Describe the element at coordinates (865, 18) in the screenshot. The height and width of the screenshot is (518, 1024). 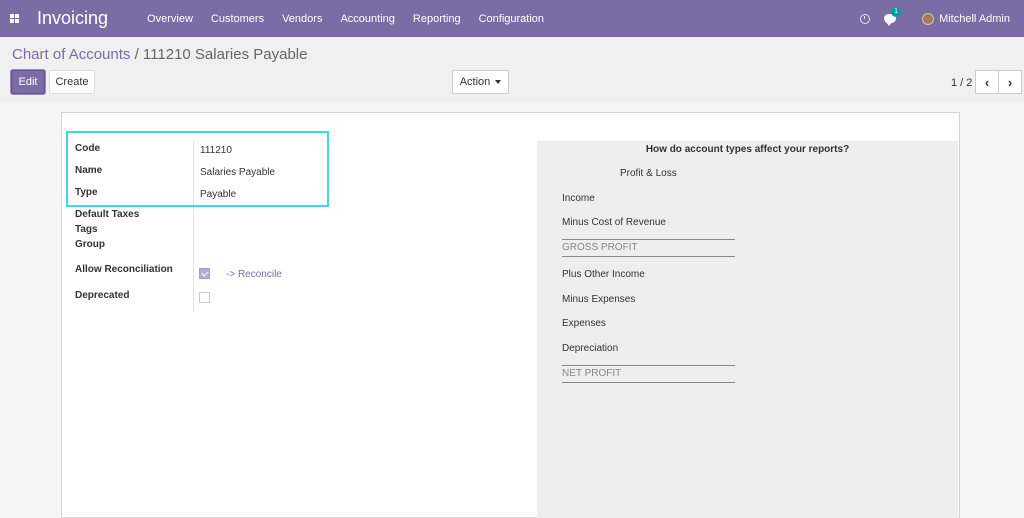
I see `activity-clock-icon` at that location.